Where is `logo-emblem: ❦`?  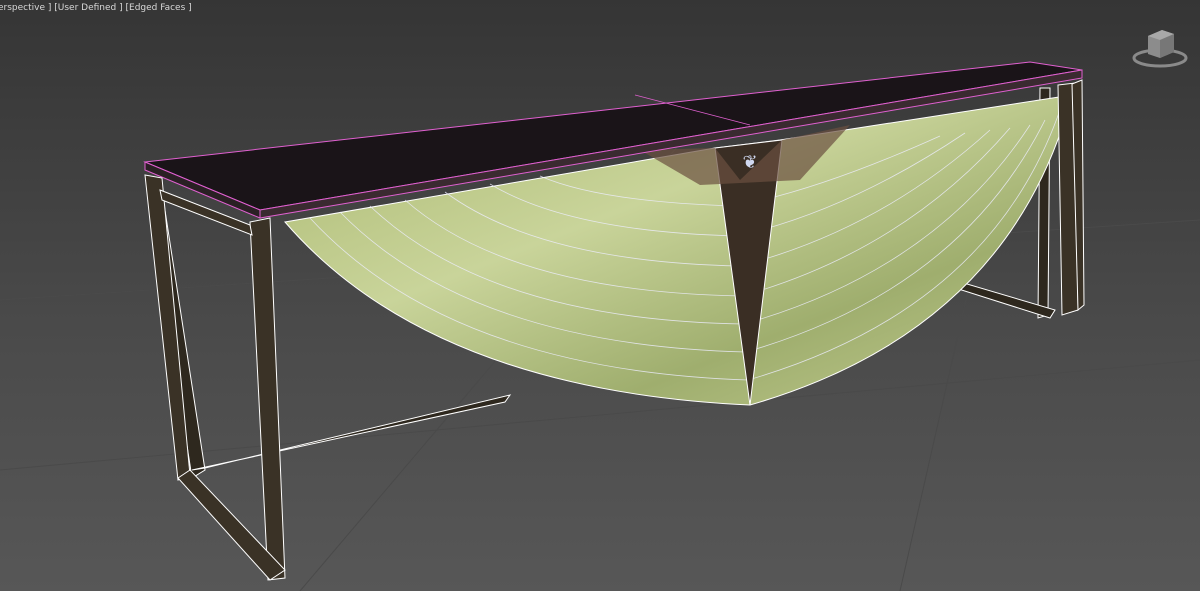 logo-emblem: ❦ is located at coordinates (749, 162).